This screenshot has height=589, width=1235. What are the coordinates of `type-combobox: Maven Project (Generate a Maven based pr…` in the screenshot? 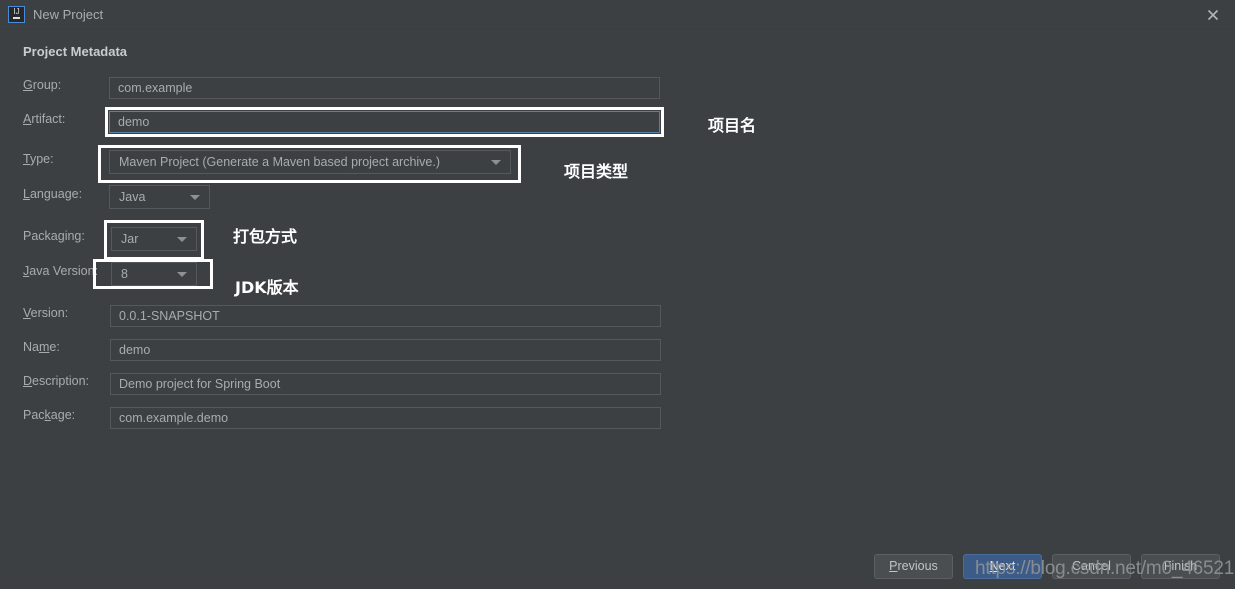 It's located at (310, 162).